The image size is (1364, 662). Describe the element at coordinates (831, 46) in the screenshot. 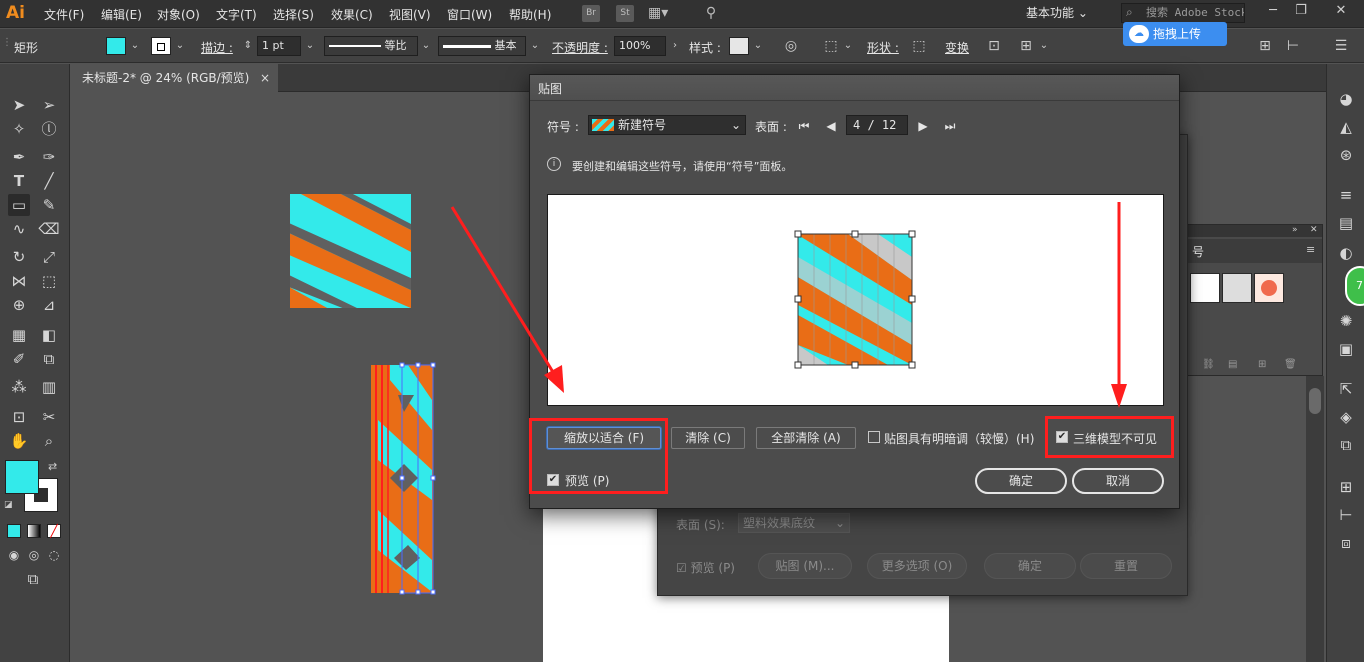

I see `align-selection-icon: ⬚` at that location.